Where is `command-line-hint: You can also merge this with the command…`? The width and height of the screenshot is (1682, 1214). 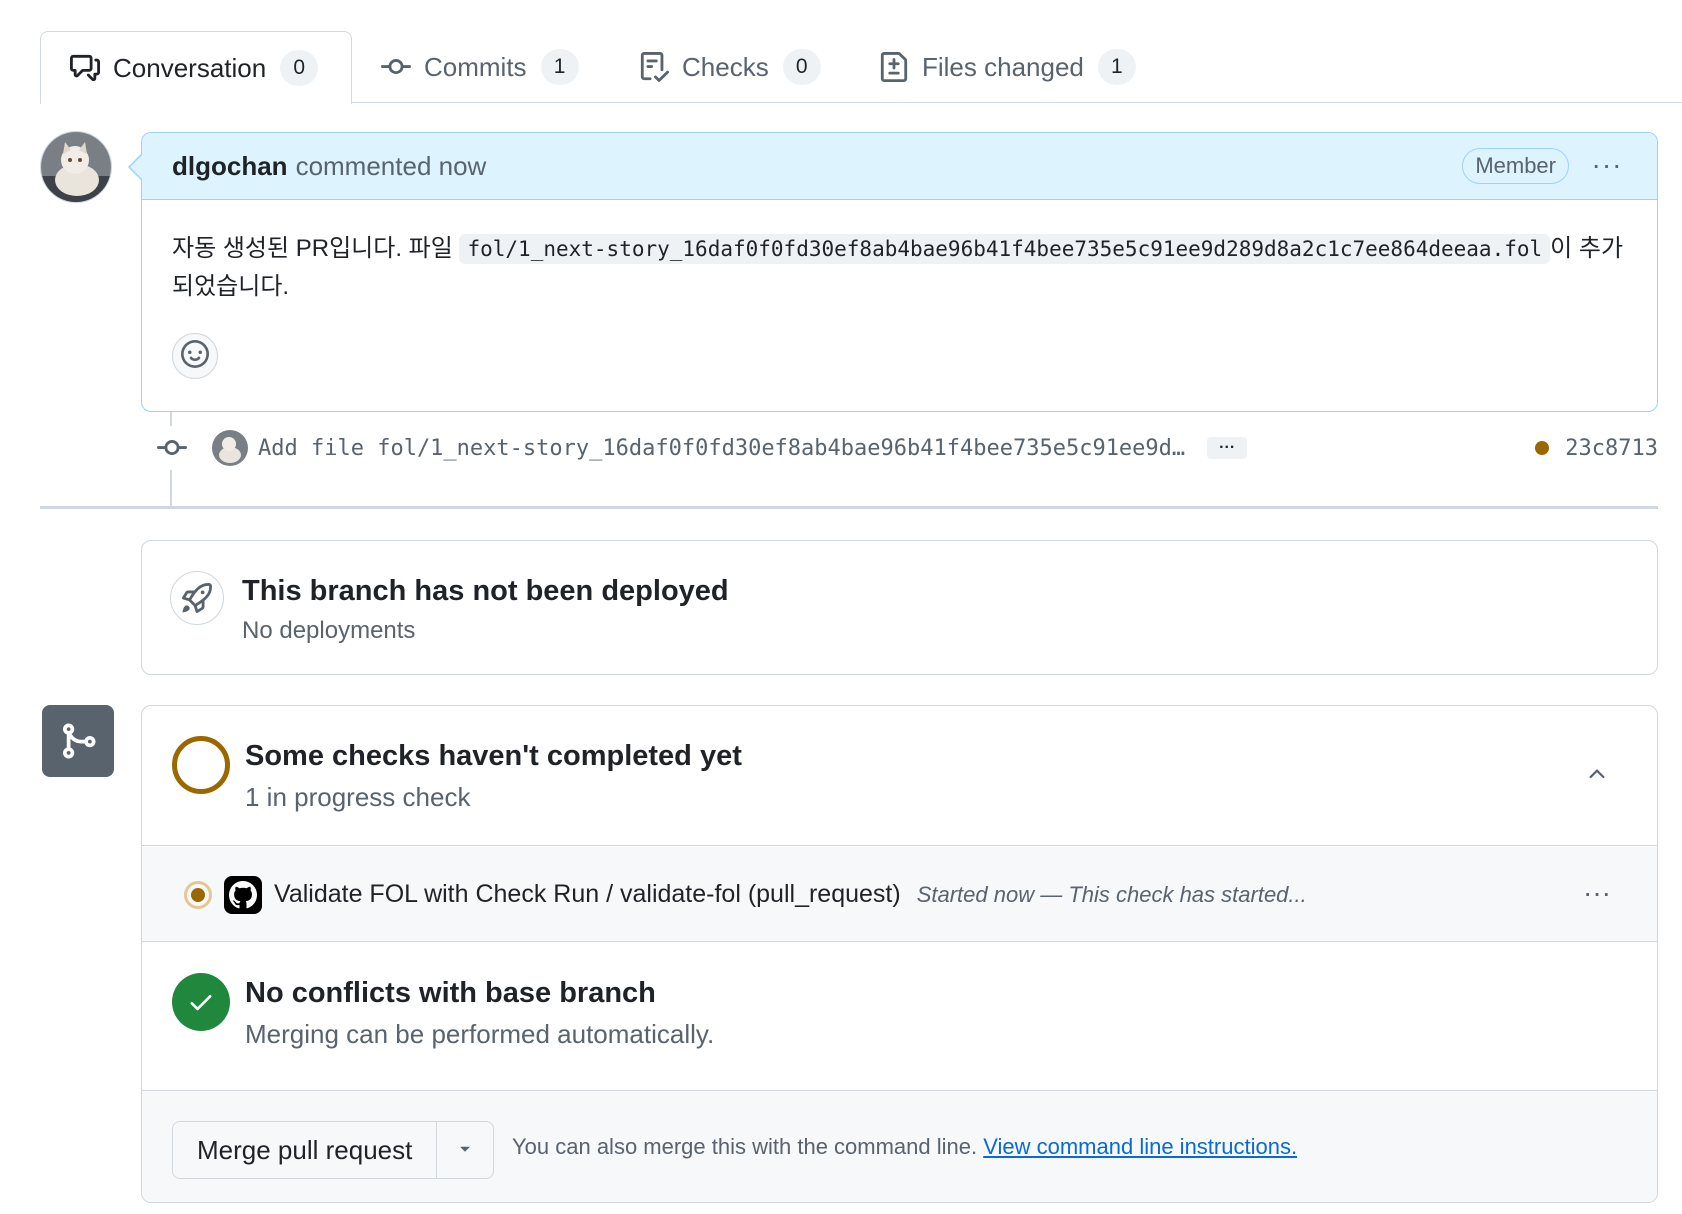
command-line-hint: You can also merge this with the command… is located at coordinates (904, 1147).